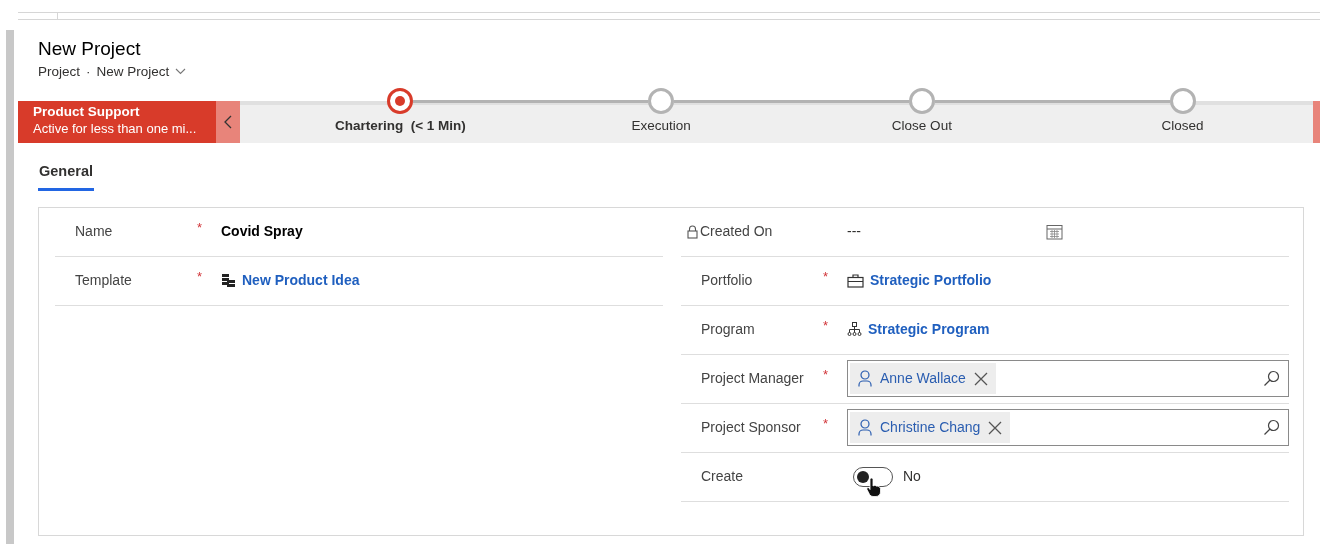  I want to click on hand-cursor-icon, so click(874, 486).